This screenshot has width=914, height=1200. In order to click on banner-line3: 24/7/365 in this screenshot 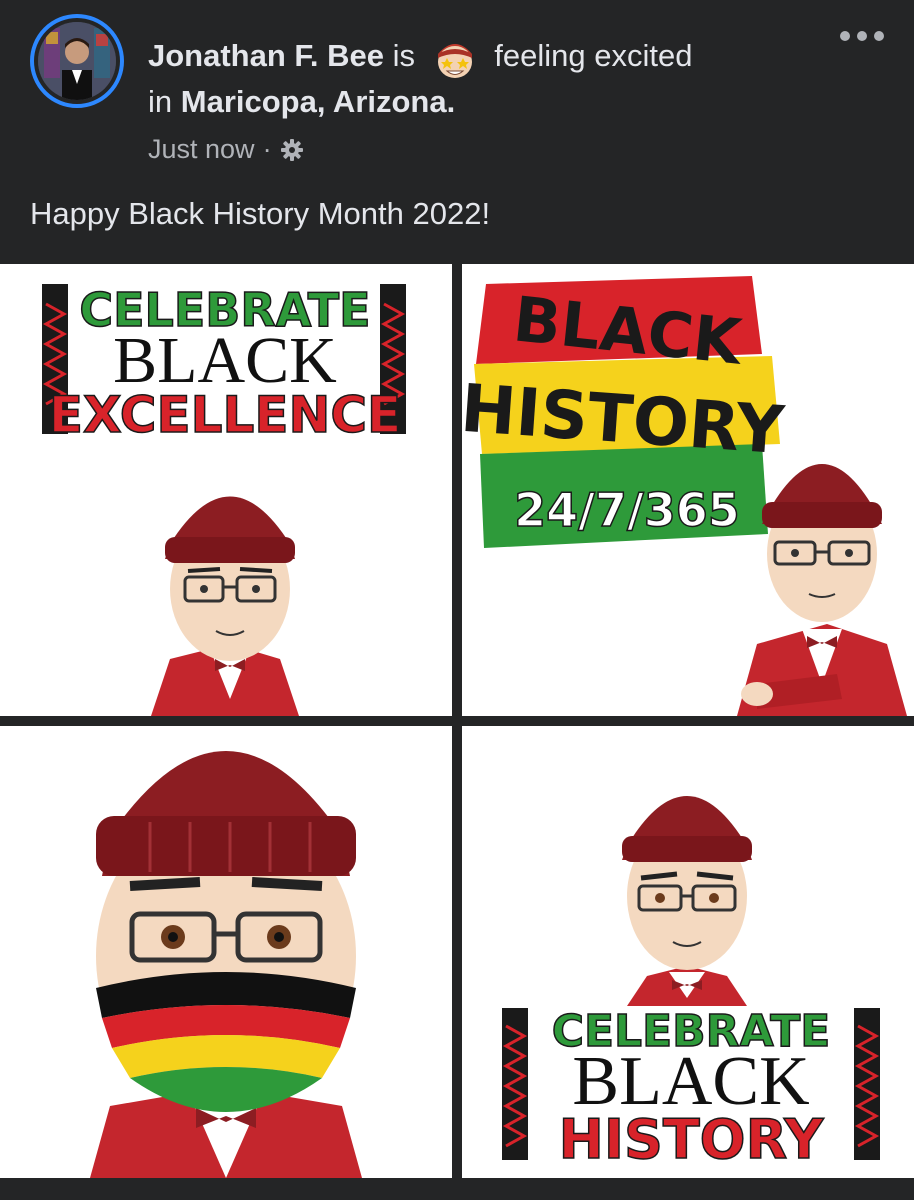, I will do `click(627, 510)`.